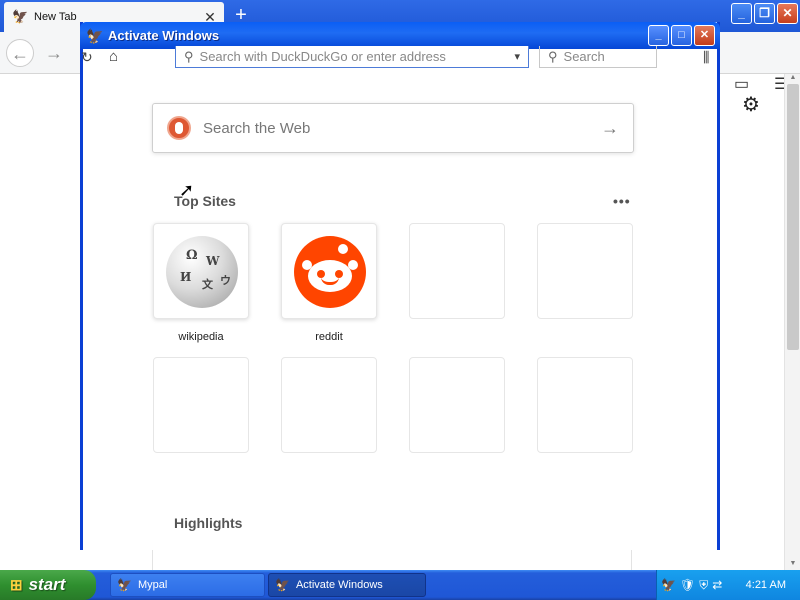 The height and width of the screenshot is (600, 800). Describe the element at coordinates (392, 560) in the screenshot. I see `content-edge` at that location.